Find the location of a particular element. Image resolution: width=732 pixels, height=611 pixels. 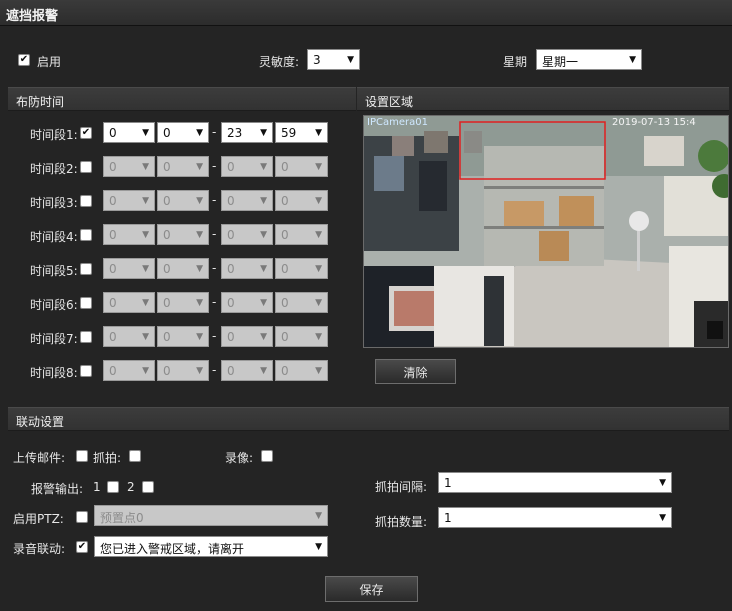

clear-button: 清除 is located at coordinates (415, 371).